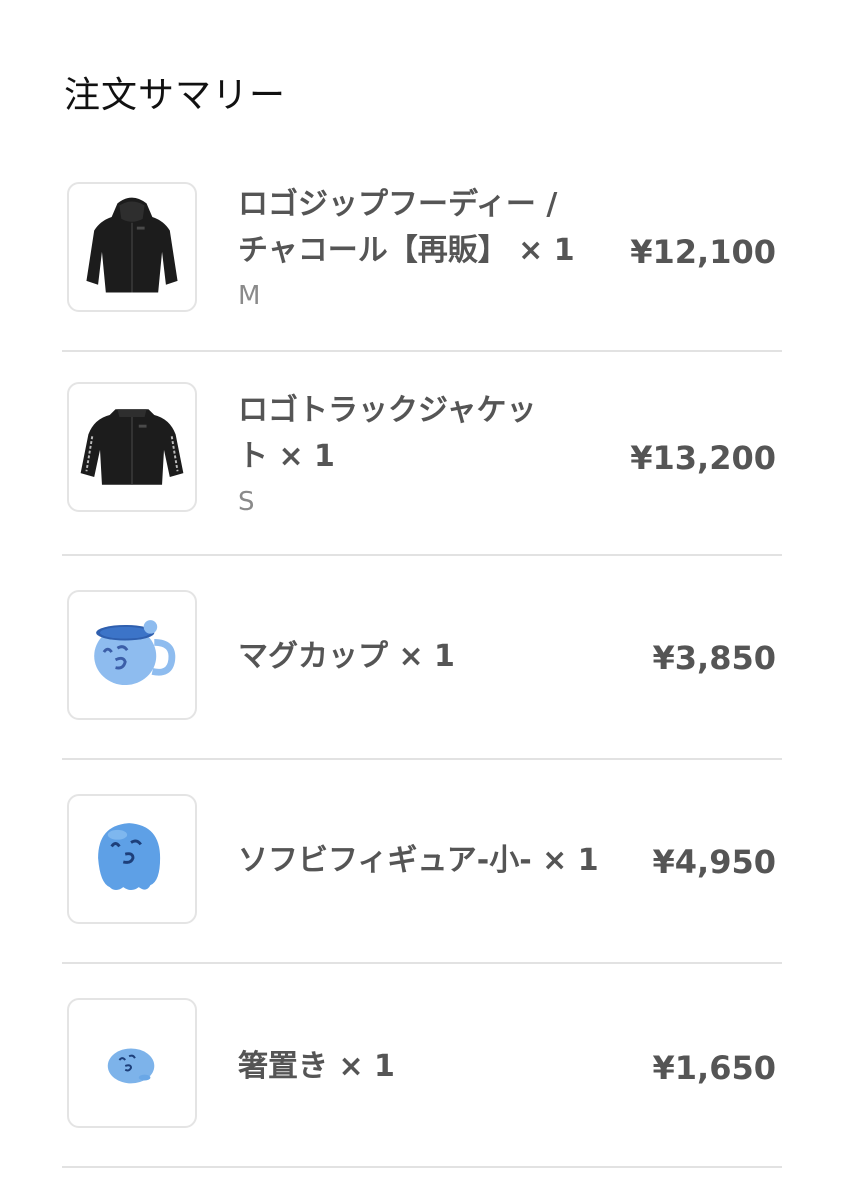 The image size is (844, 1200). I want to click on order-item: マグカップ × 1 ¥3,850, so click(422, 658).